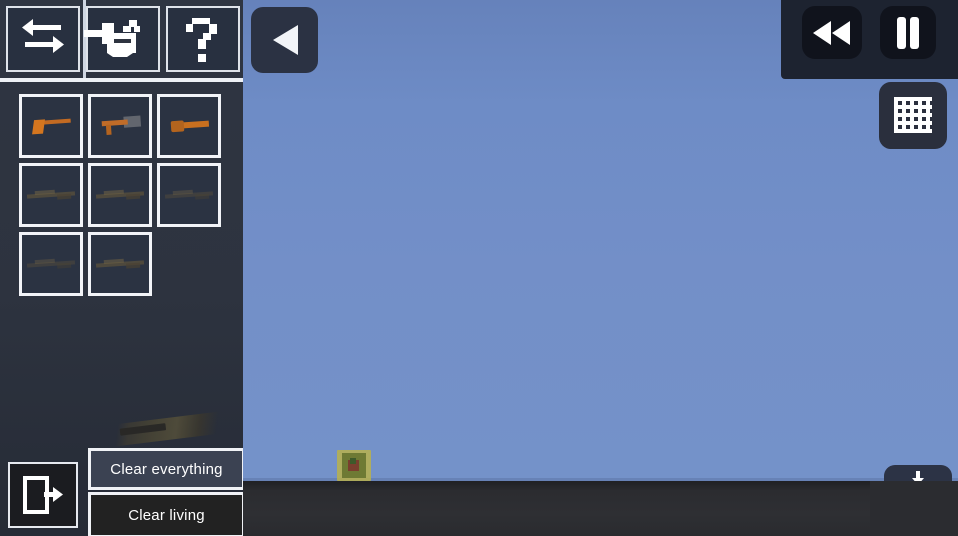 This screenshot has height=536, width=958. I want to click on sidebar-toolbar, so click(121, 41).